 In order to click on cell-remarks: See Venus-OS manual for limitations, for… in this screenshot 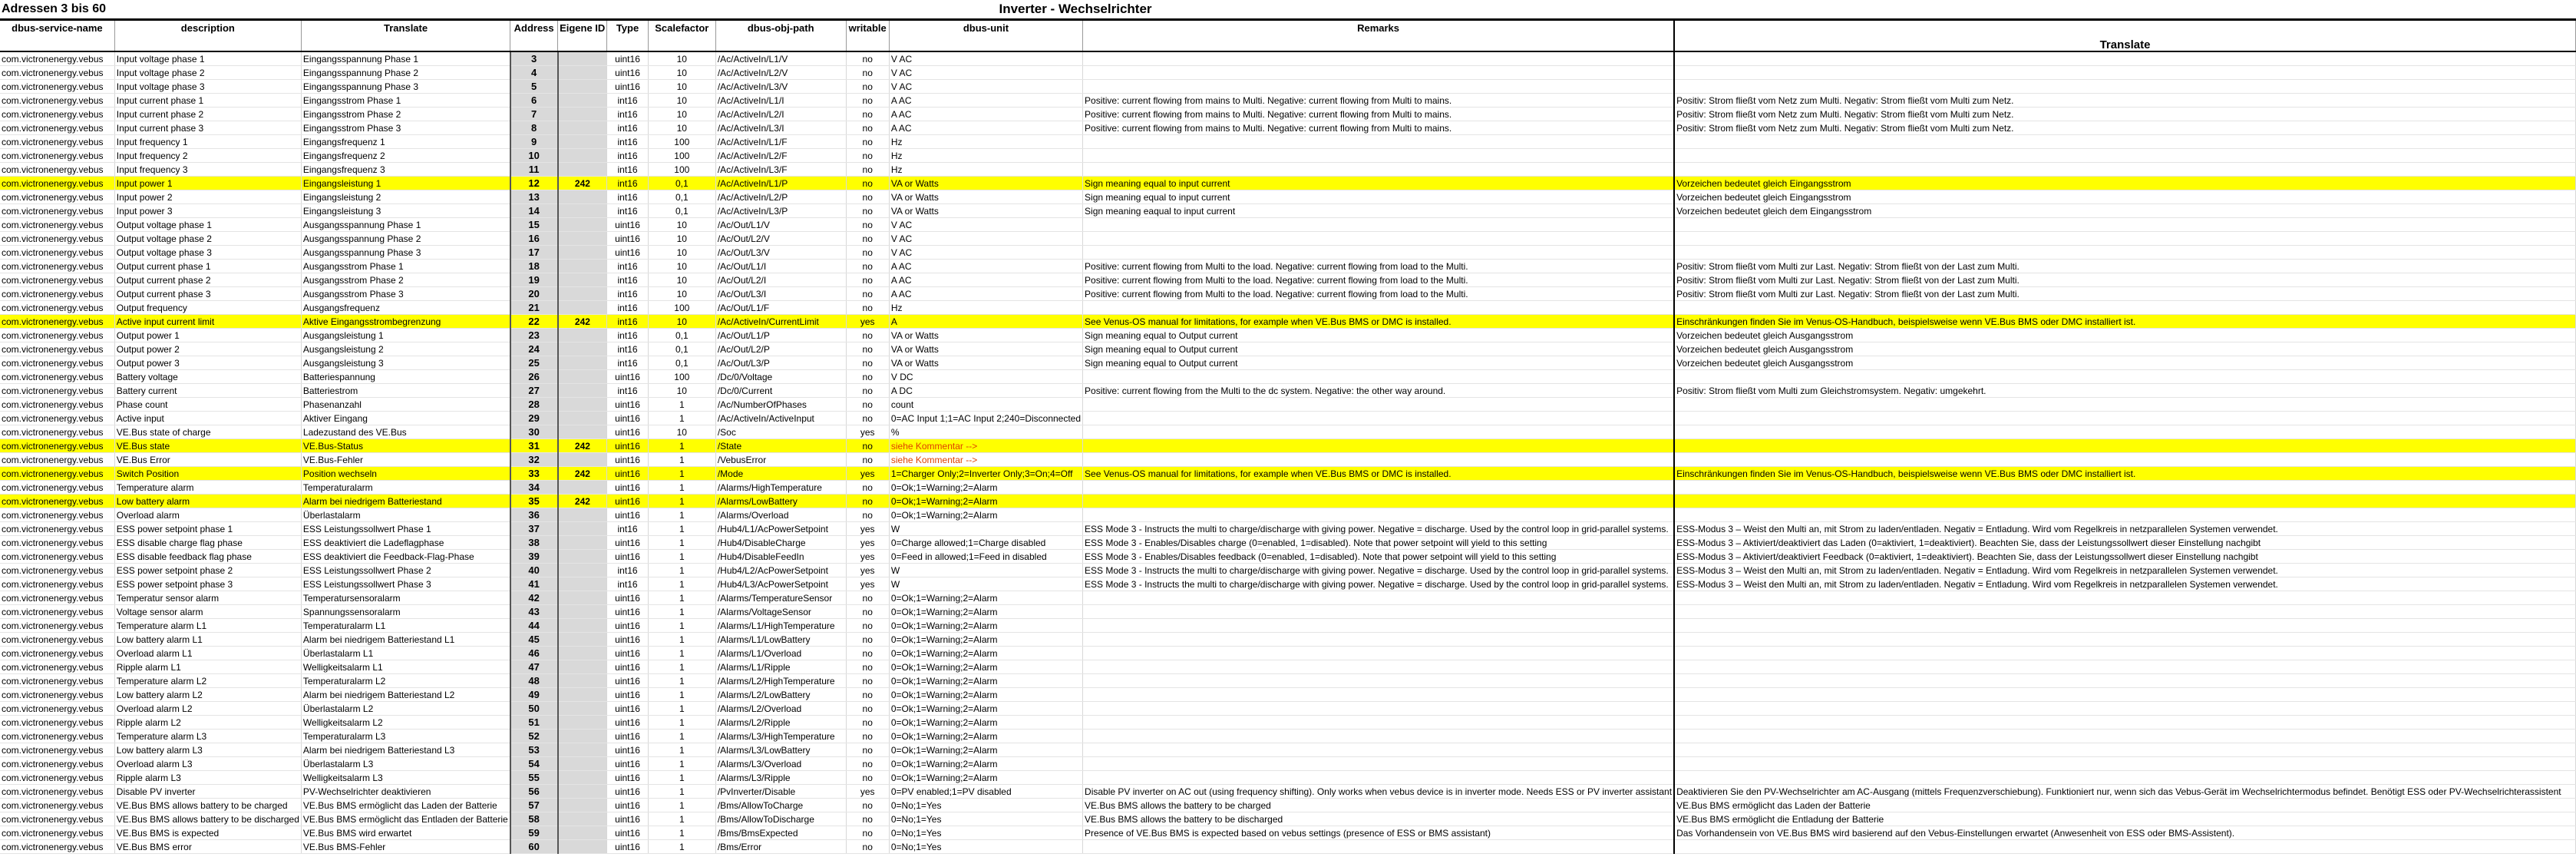, I will do `click(1379, 473)`.